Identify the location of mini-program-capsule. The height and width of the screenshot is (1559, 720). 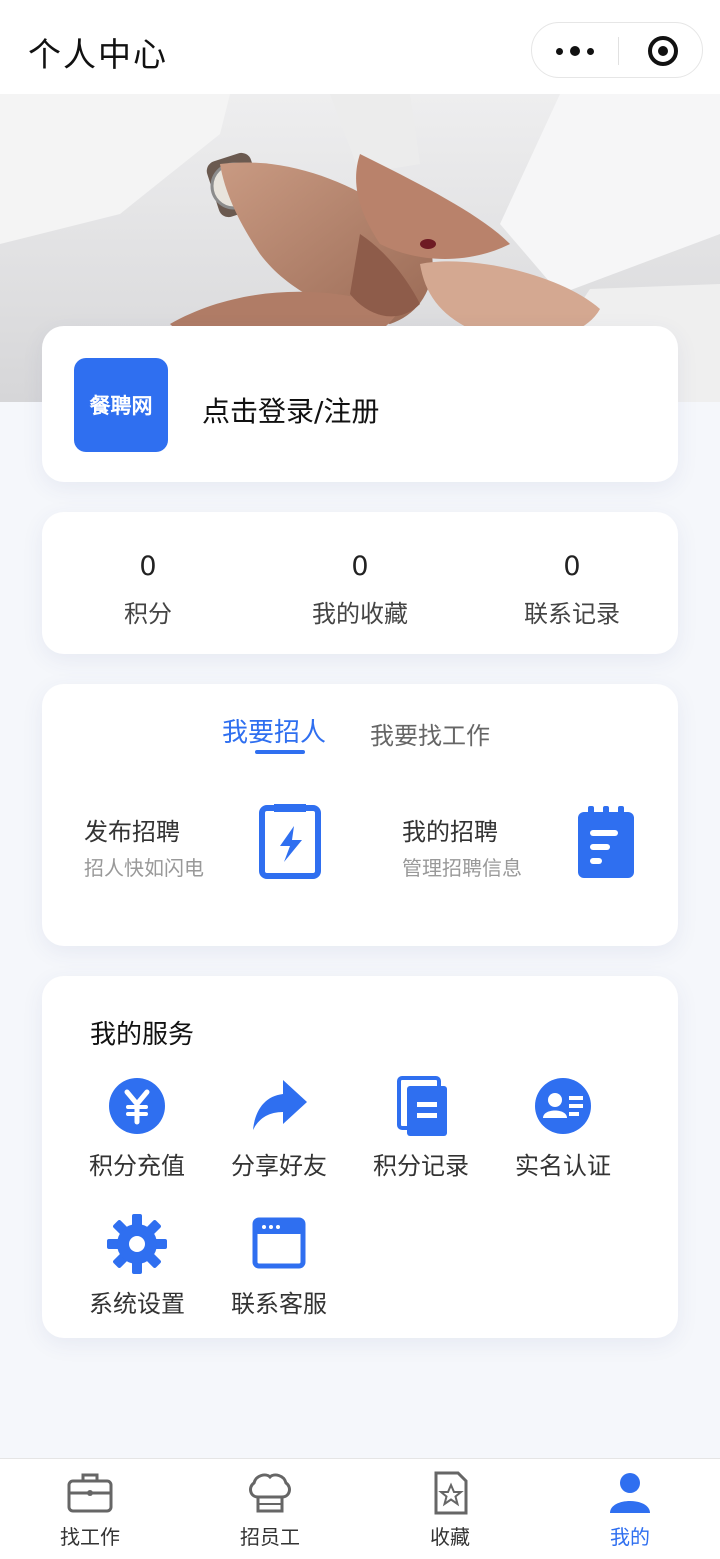
(617, 50).